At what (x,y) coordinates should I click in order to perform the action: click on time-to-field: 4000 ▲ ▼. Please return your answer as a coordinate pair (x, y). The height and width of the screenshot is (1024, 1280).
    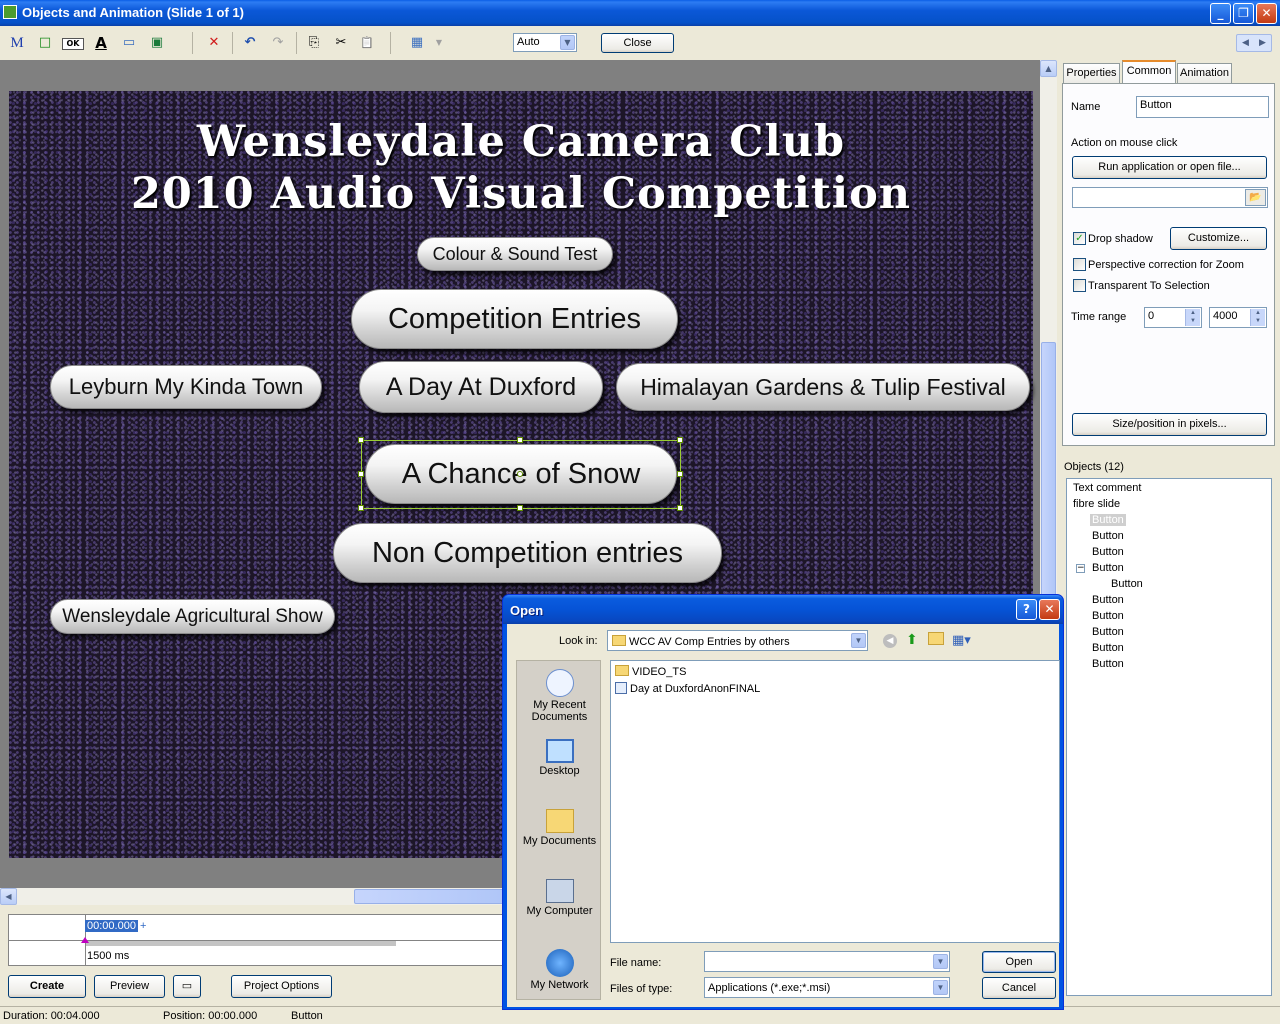
    Looking at the image, I should click on (1238, 317).